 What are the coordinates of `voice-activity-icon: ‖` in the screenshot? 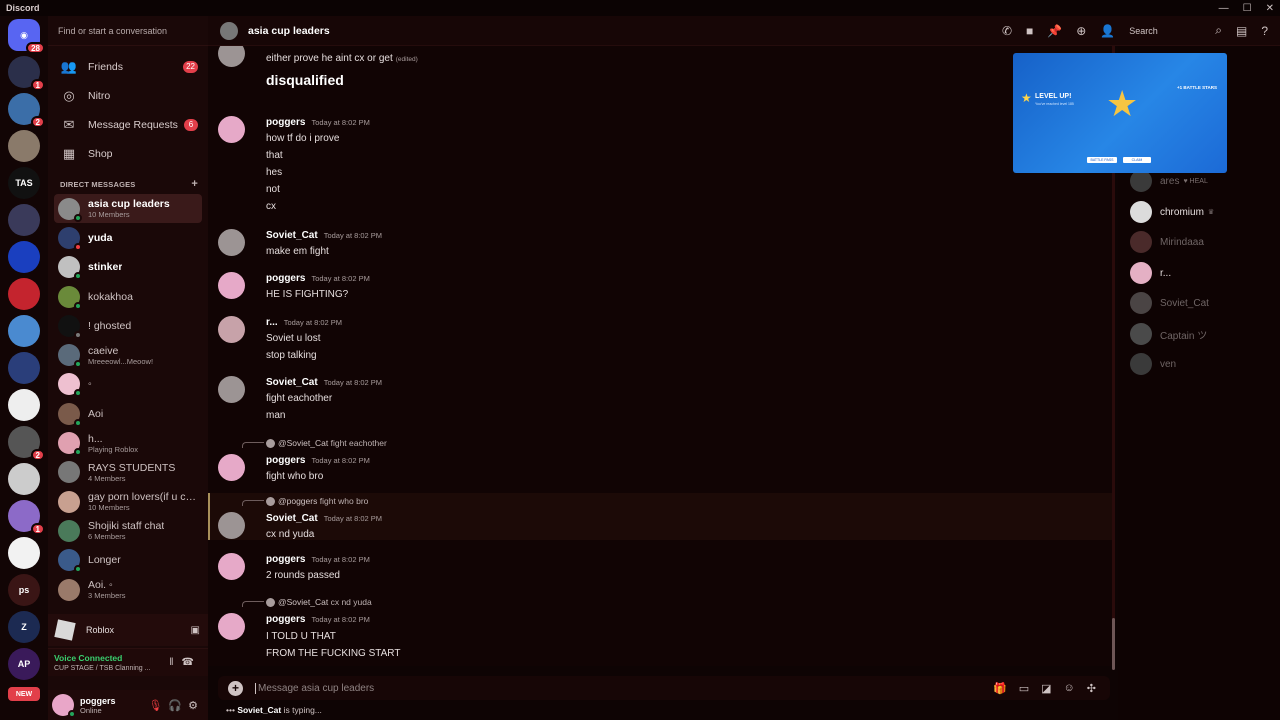 It's located at (175, 662).